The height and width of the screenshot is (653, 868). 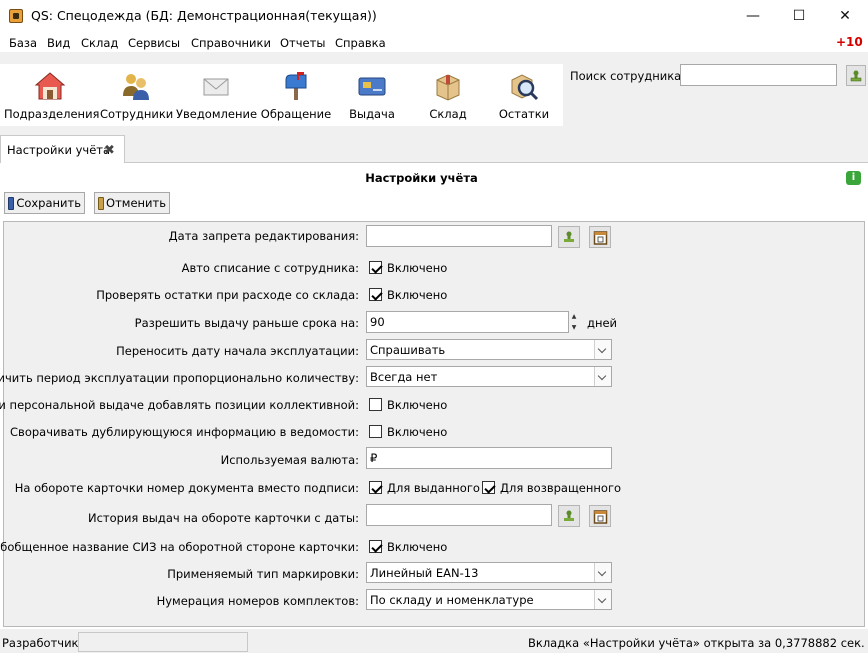 What do you see at coordinates (417, 547) in the screenshot?
I see `generic-siz-name-text: Включено` at bounding box center [417, 547].